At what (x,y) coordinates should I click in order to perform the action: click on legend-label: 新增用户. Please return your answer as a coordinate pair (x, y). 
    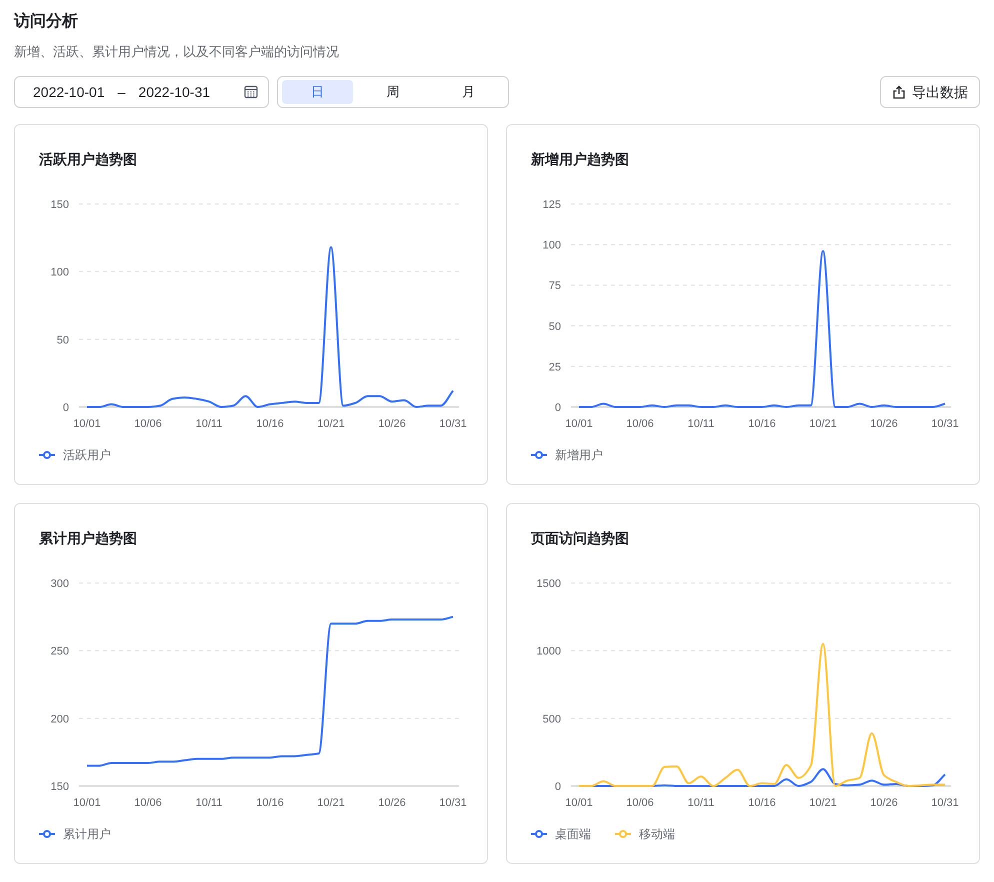
    Looking at the image, I should click on (579, 455).